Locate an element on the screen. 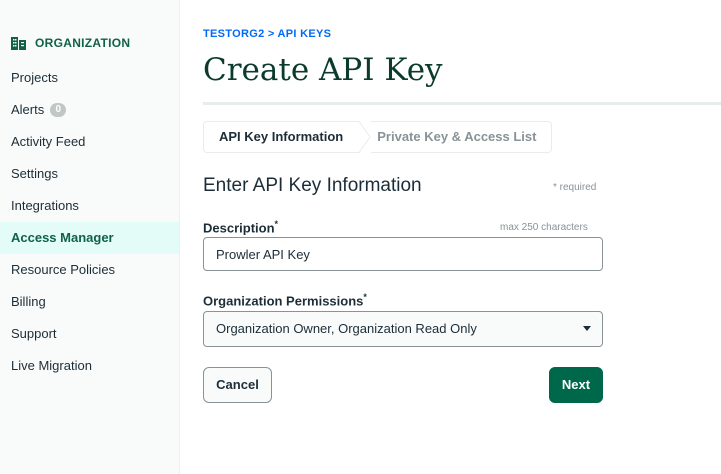 This screenshot has width=721, height=474. sidebar-item-resource-policies: Resource Policies is located at coordinates (89, 270).